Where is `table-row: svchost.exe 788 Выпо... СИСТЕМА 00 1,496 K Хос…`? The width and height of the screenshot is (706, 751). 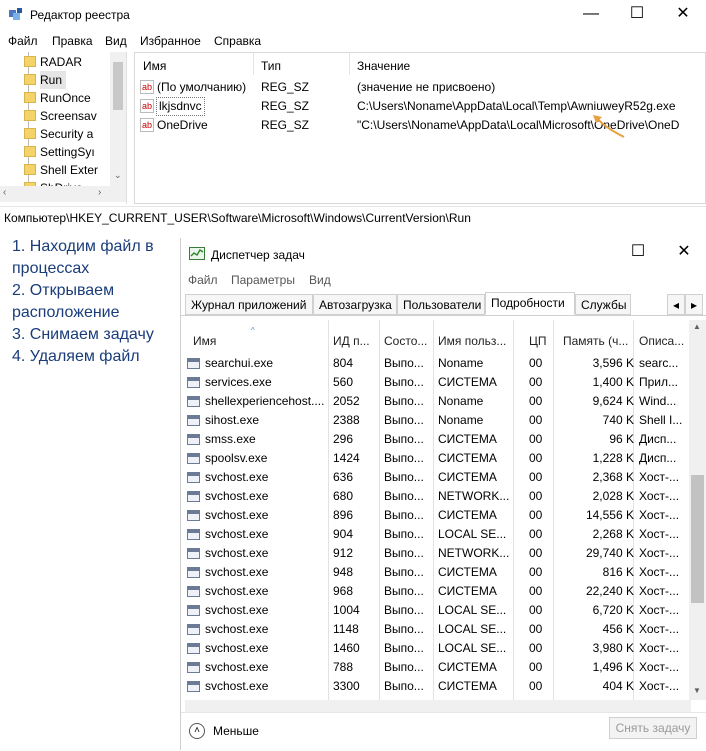
table-row: svchost.exe 788 Выпо... СИСТЕМА 00 1,496 K Хос… is located at coordinates (438, 667).